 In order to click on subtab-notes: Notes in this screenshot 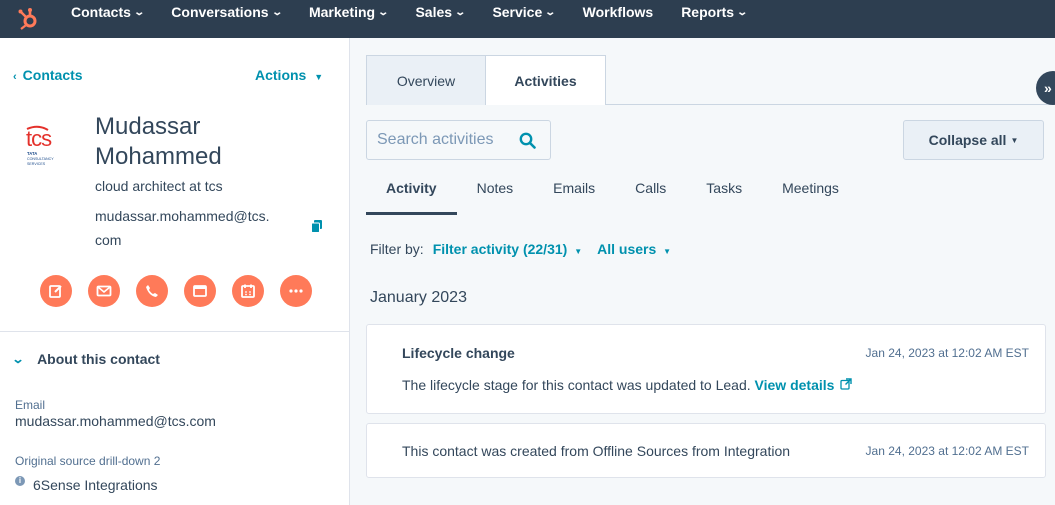, I will do `click(495, 195)`.